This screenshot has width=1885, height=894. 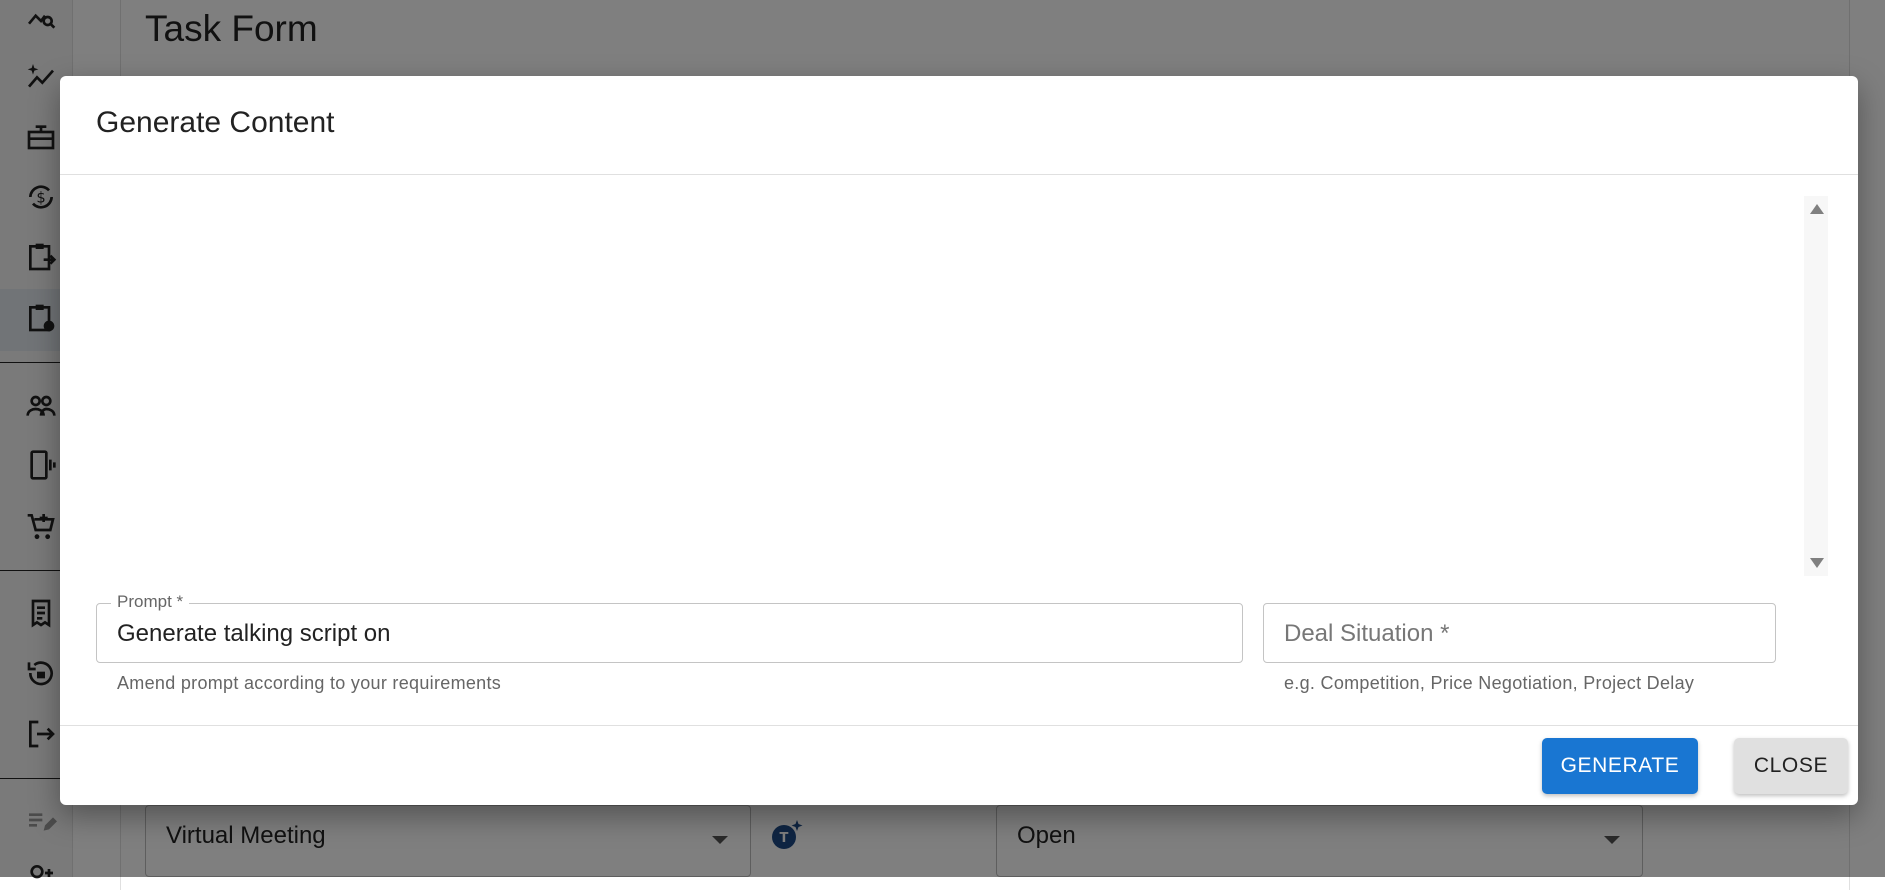 I want to click on content-scrollbar, so click(x=1816, y=386).